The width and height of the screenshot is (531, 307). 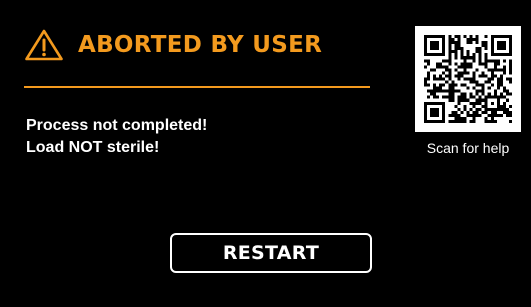 I want to click on qr-code-icon, so click(x=468, y=79).